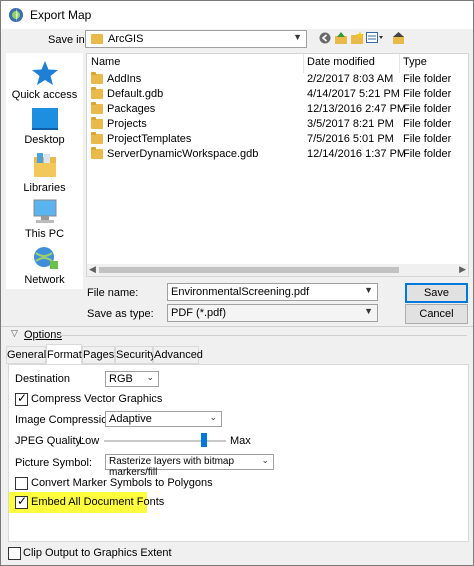 This screenshot has height=566, width=474. What do you see at coordinates (89, 441) in the screenshot?
I see `jpeg-quality-low-label: Low` at bounding box center [89, 441].